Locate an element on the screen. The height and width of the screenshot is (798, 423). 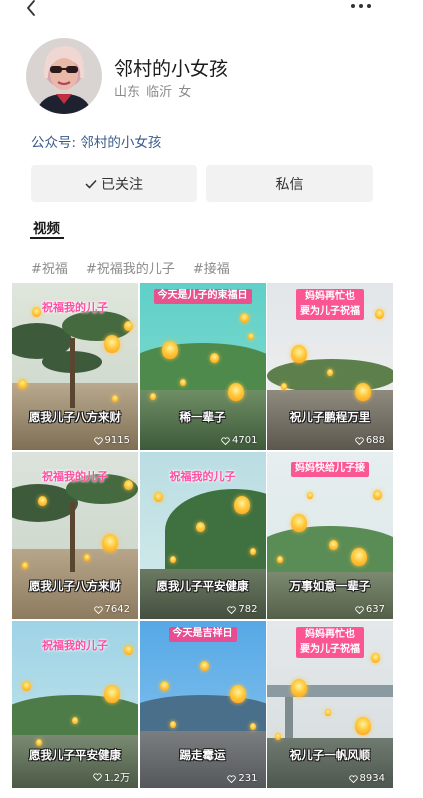
tag-item: #接福 is located at coordinates (211, 267).